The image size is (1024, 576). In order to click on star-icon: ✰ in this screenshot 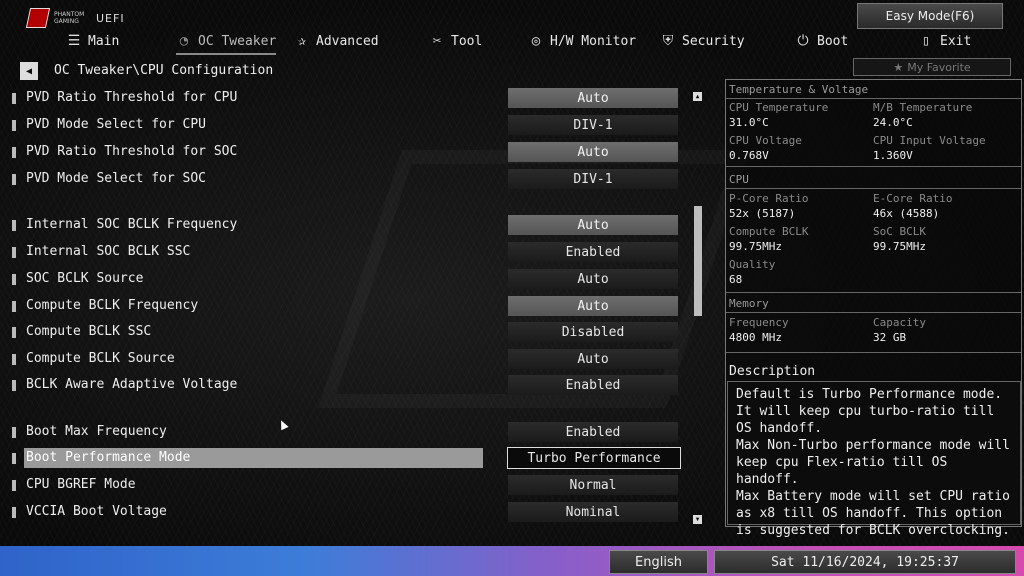, I will do `click(302, 41)`.